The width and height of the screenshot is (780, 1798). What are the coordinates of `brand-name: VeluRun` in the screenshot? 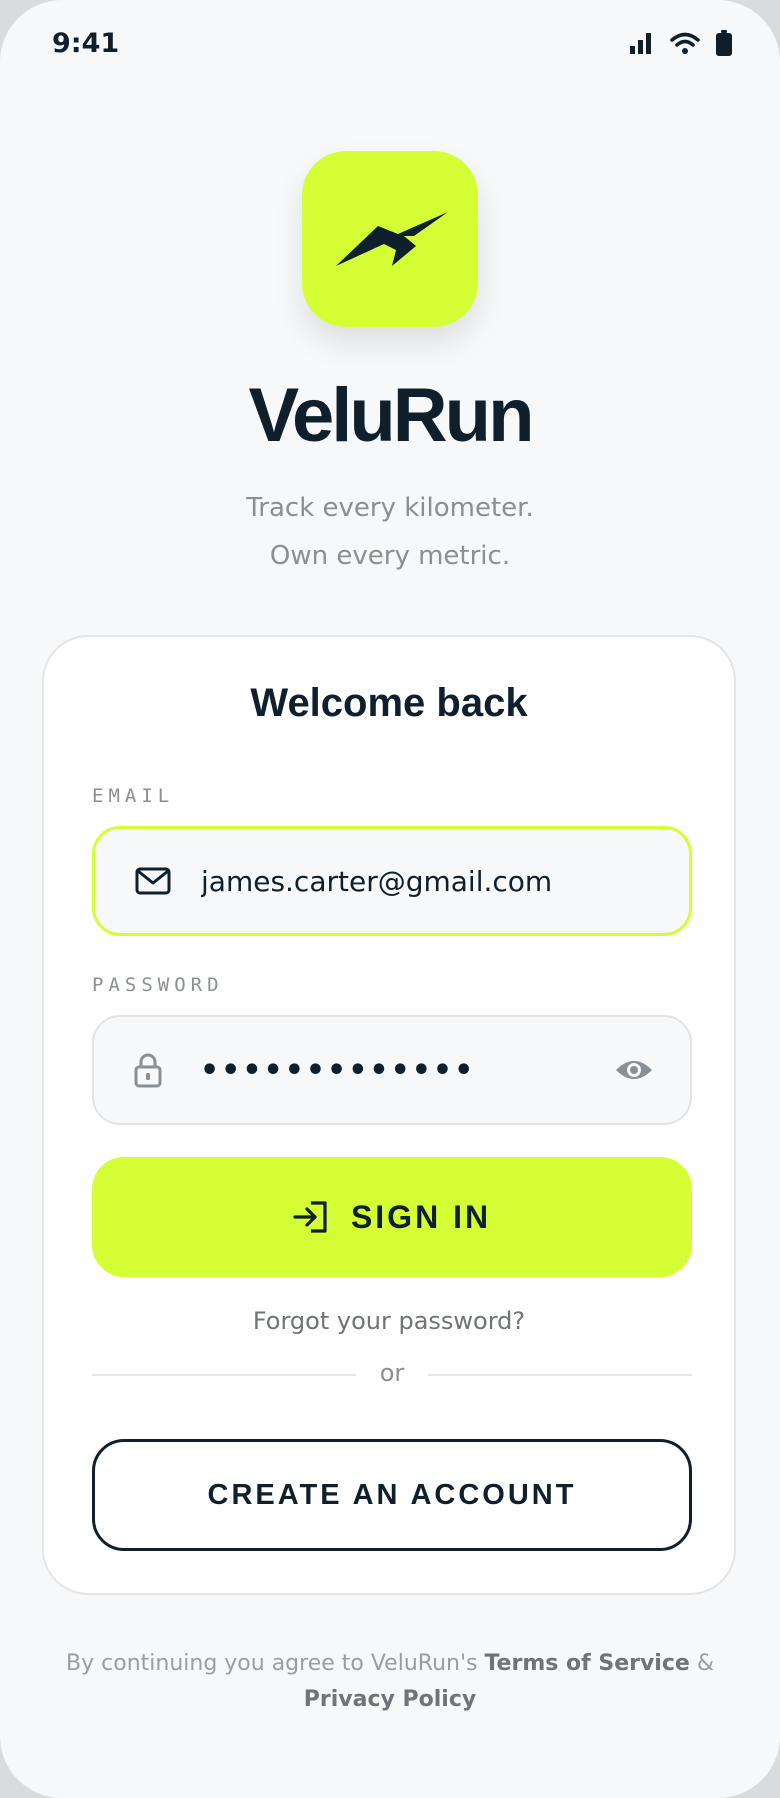 It's located at (391, 415).